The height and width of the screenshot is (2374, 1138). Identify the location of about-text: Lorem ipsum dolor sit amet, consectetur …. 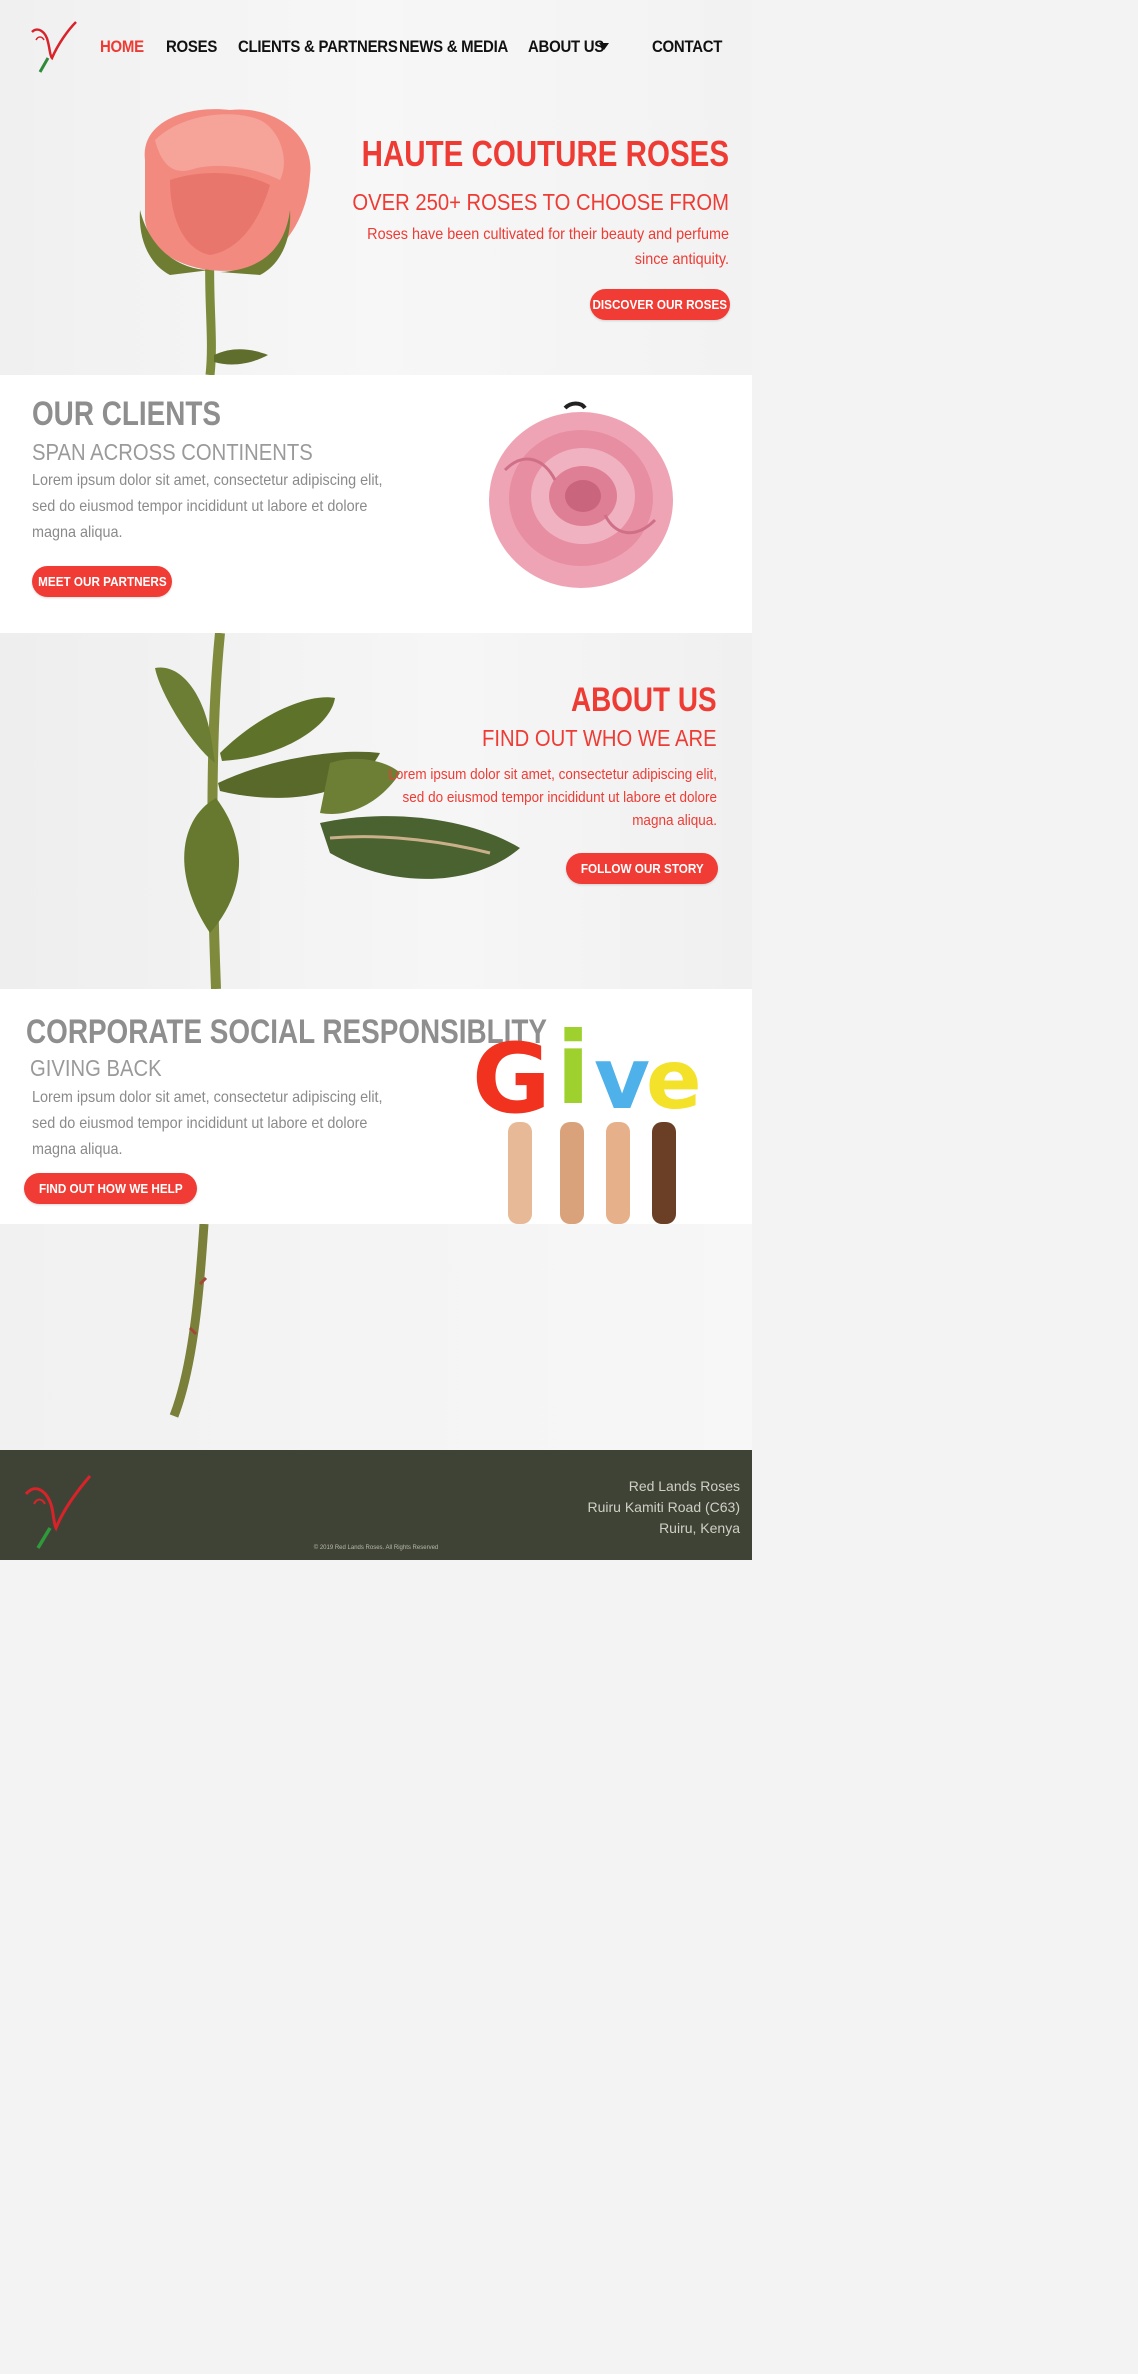
(528, 797).